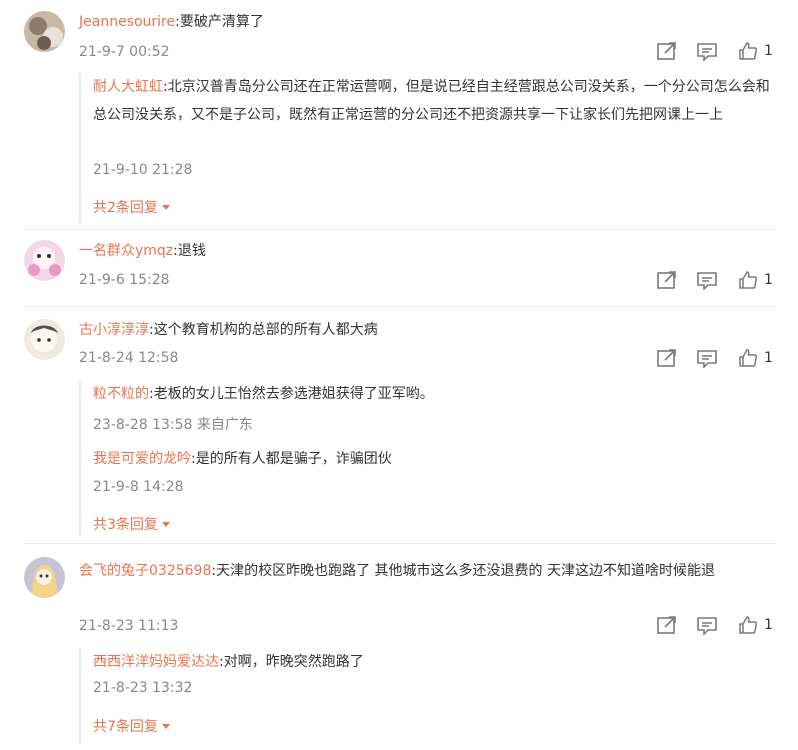 This screenshot has width=798, height=750. Describe the element at coordinates (433, 459) in the screenshot. I see `reply-item: 我是可爱的龙吟:是的所有人都是骗子，诈骗团伙` at that location.